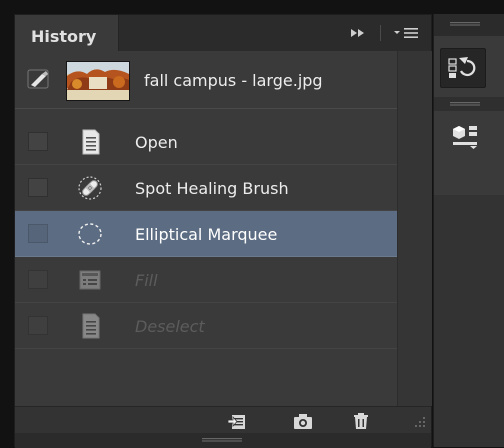 The image size is (504, 448). Describe the element at coordinates (358, 33) in the screenshot. I see `collapse-panel-icon` at that location.